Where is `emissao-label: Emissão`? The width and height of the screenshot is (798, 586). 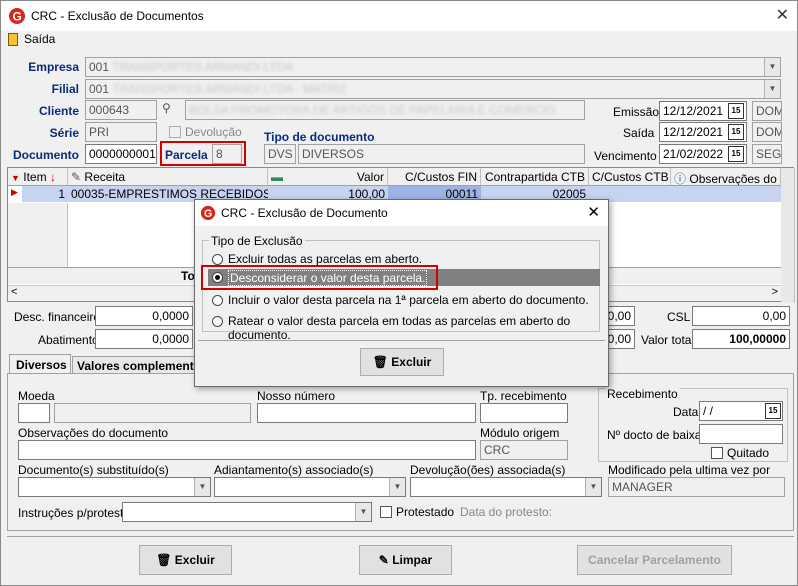
emissao-label: Emissão is located at coordinates (636, 112).